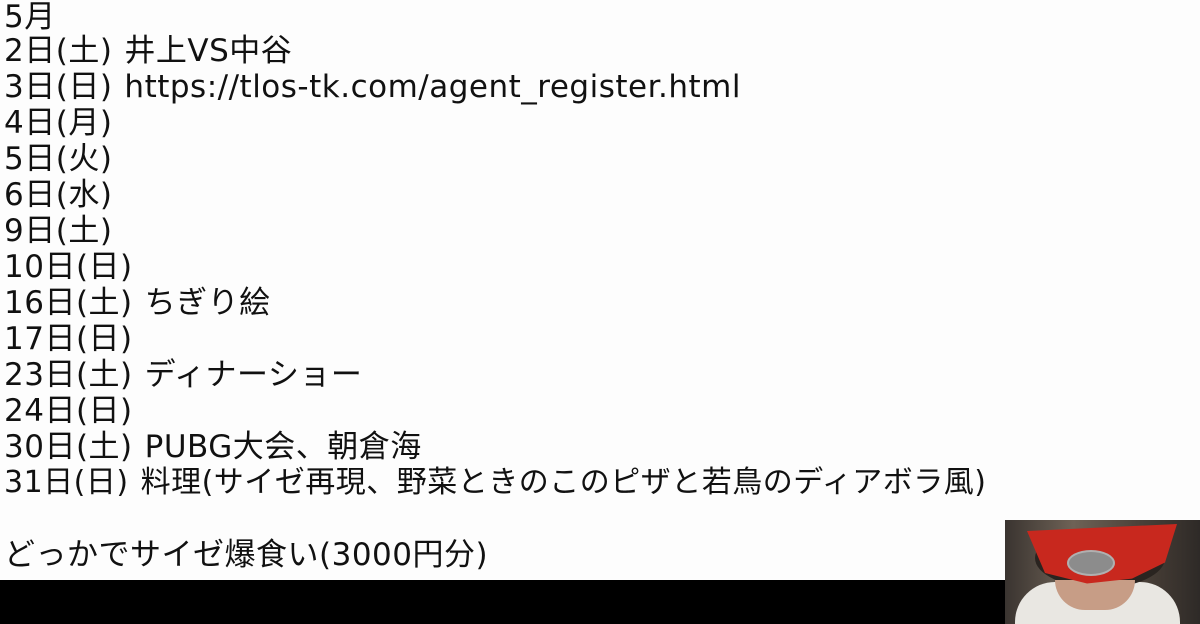  I want to click on schedule-entry: 31日(日) 料理(サイゼ再現、野菜ときのこのピザと若鳥のディアボラ風), so click(495, 483).